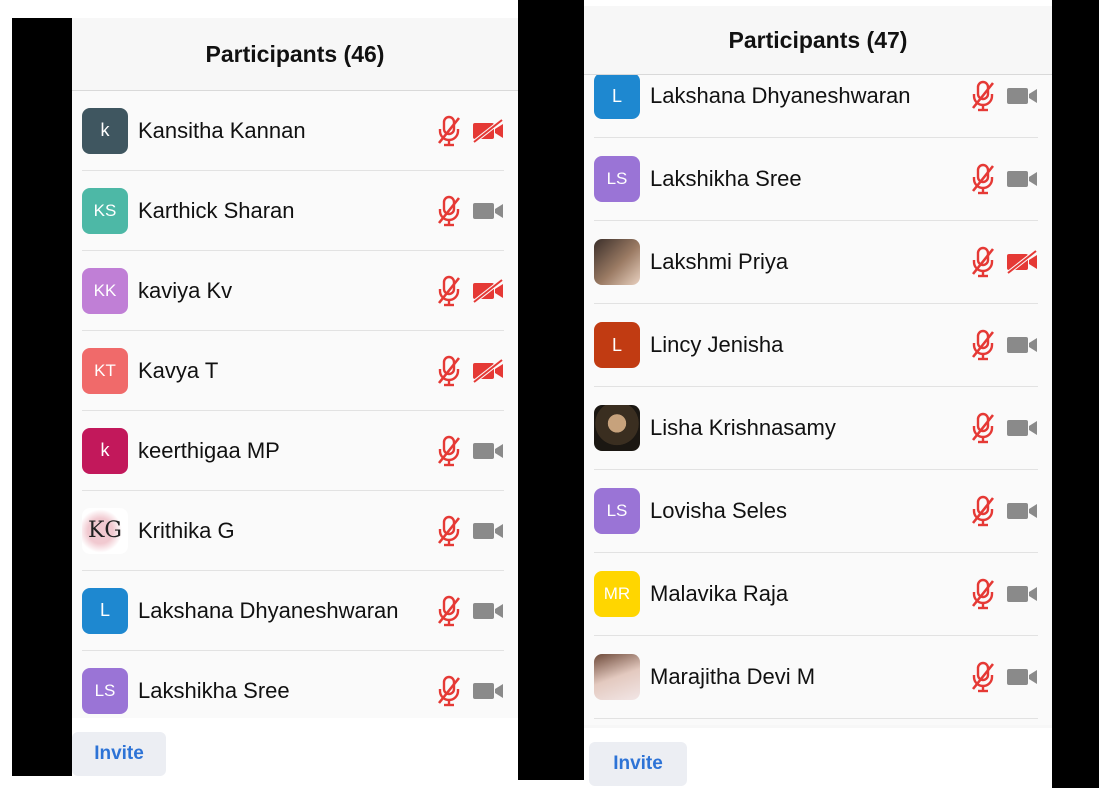 The image size is (1099, 788). What do you see at coordinates (105, 210) in the screenshot?
I see `avatar: KS` at bounding box center [105, 210].